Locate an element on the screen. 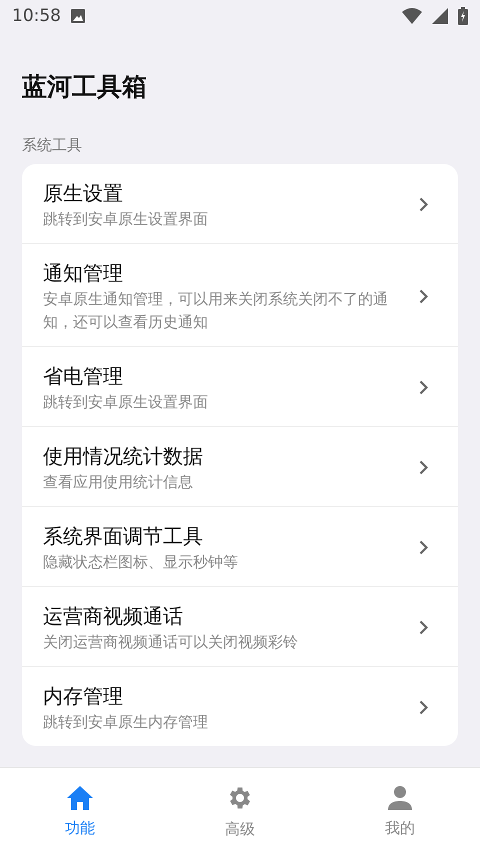 This screenshot has width=480, height=854. row-title: 系统界面调节工具 is located at coordinates (123, 536).